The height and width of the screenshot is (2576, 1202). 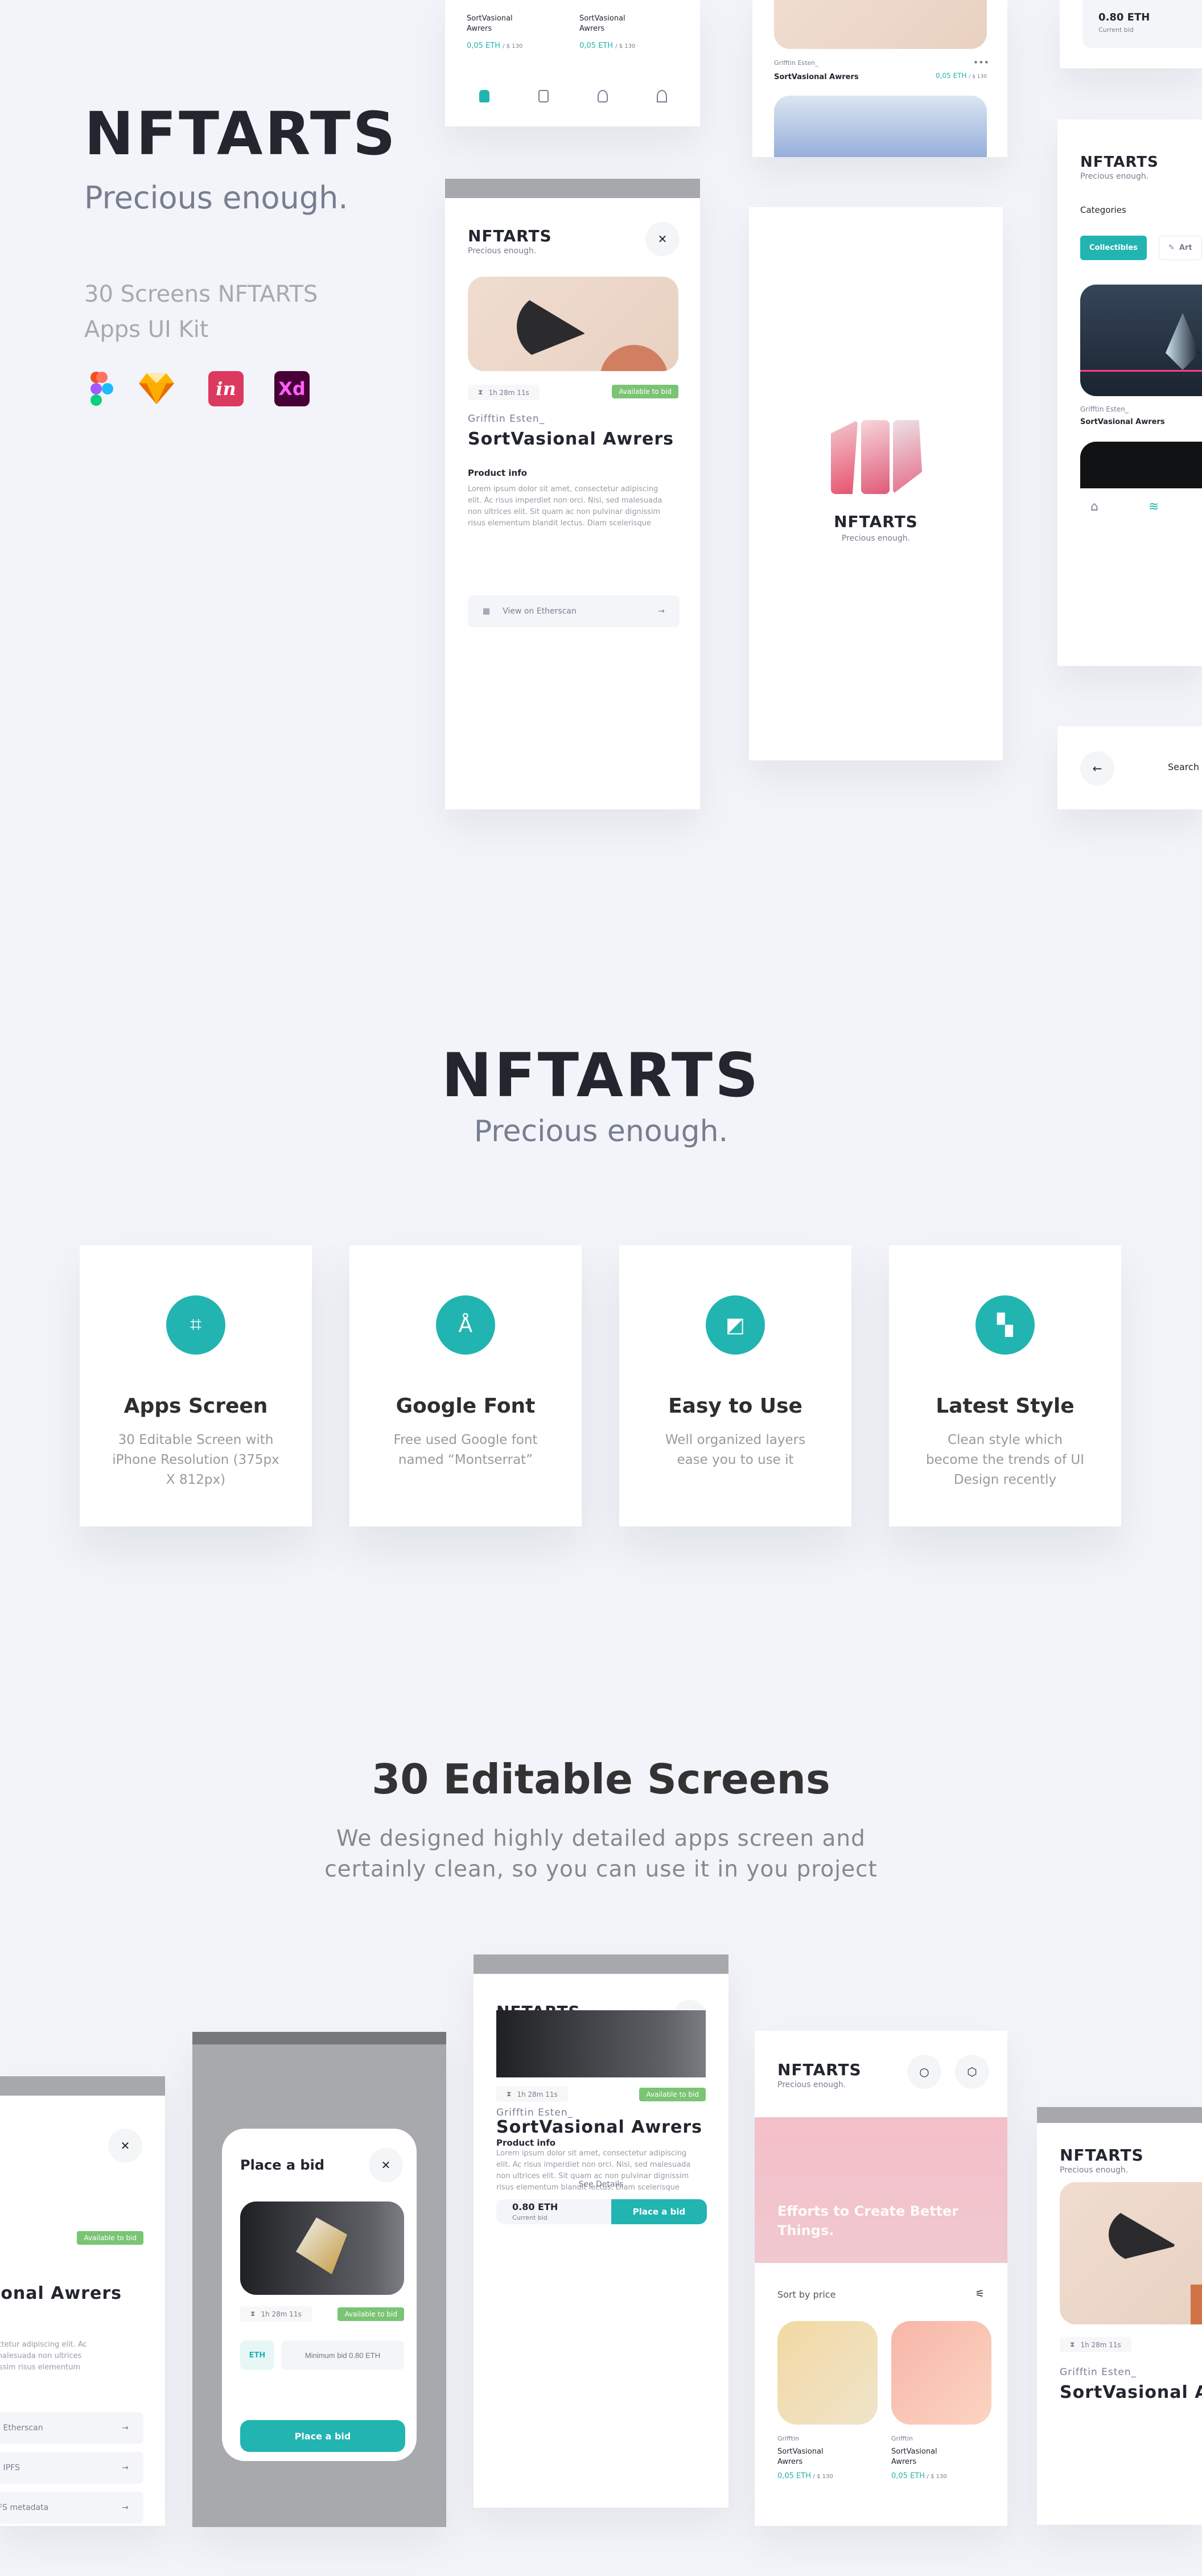 What do you see at coordinates (876, 539) in the screenshot?
I see `splash-tagline: Precious enough.` at bounding box center [876, 539].